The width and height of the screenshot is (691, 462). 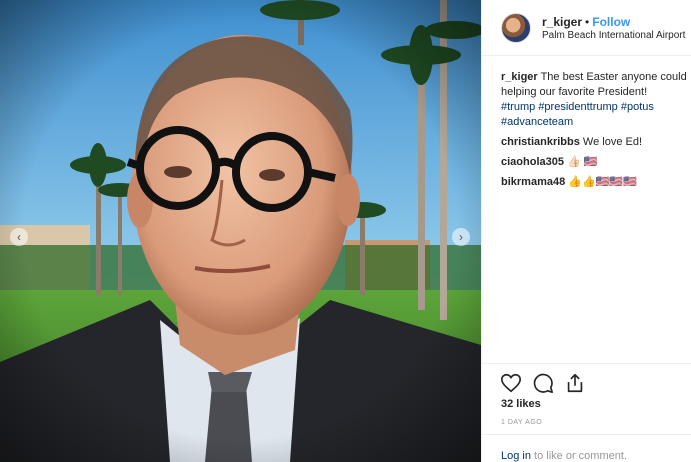 I want to click on post-actions: 32 likes 1 DAY AGO, so click(x=586, y=394).